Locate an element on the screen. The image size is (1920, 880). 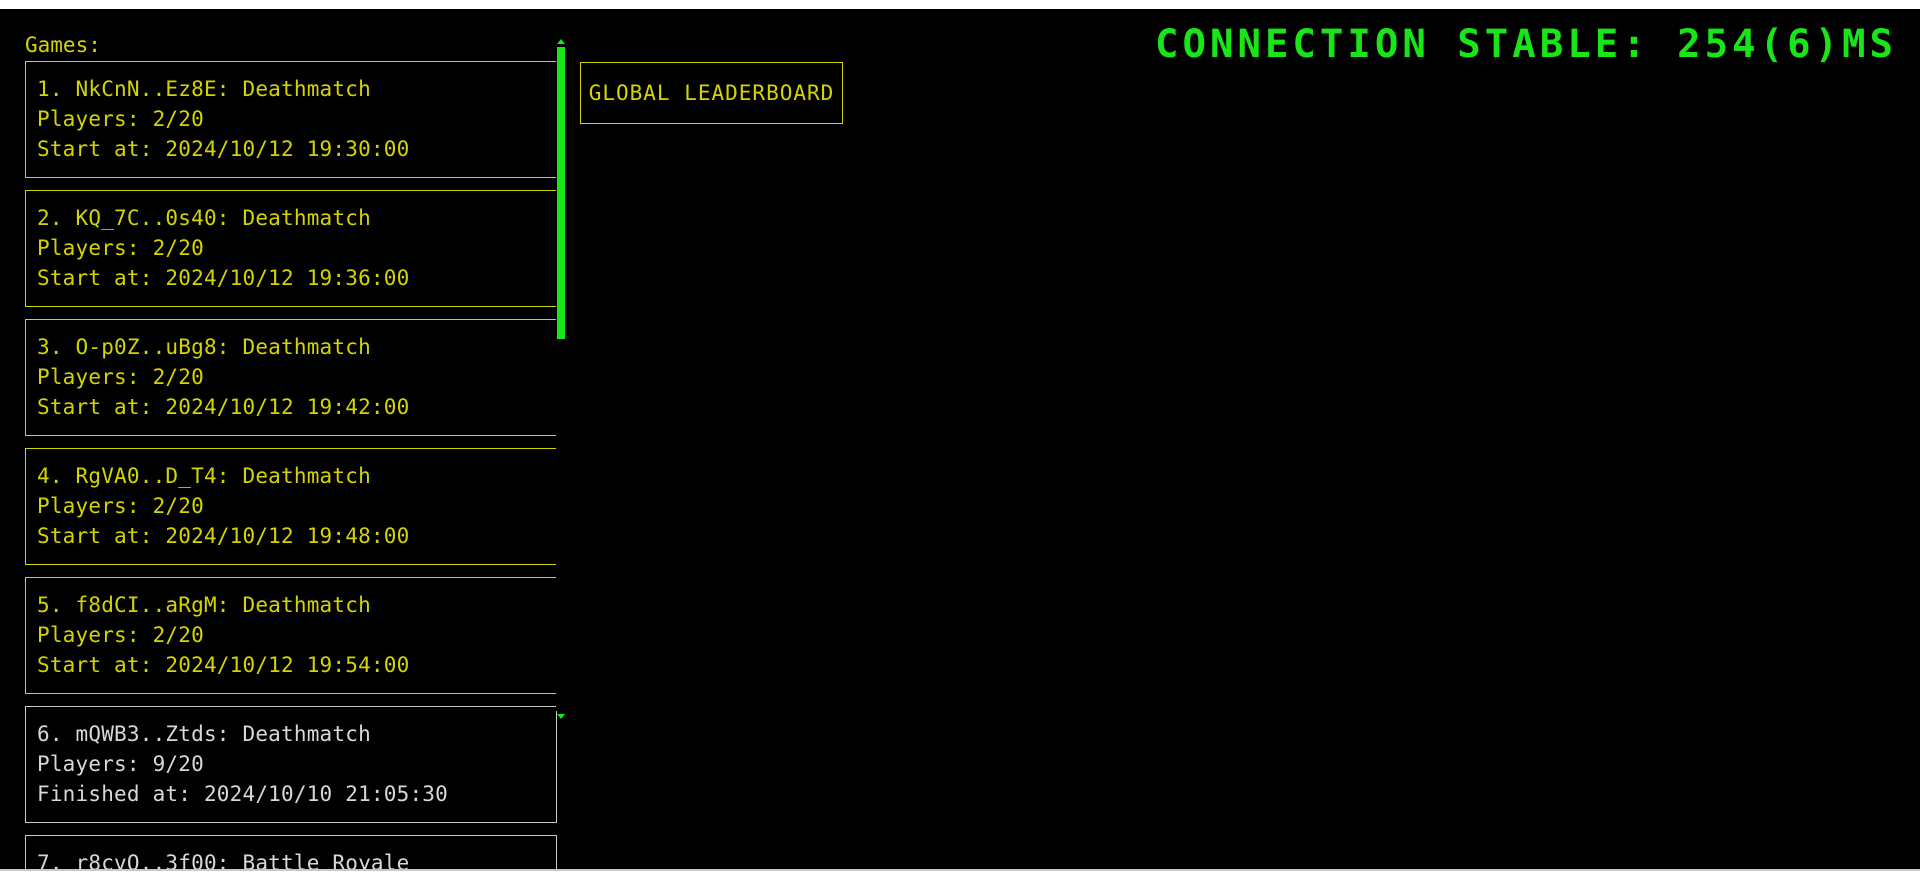
scroll-down-arrow-icon is located at coordinates (561, 716).